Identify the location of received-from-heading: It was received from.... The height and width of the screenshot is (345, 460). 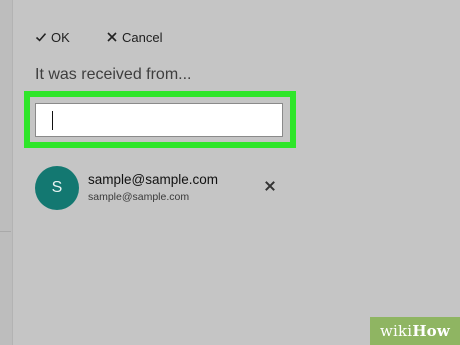
(113, 74).